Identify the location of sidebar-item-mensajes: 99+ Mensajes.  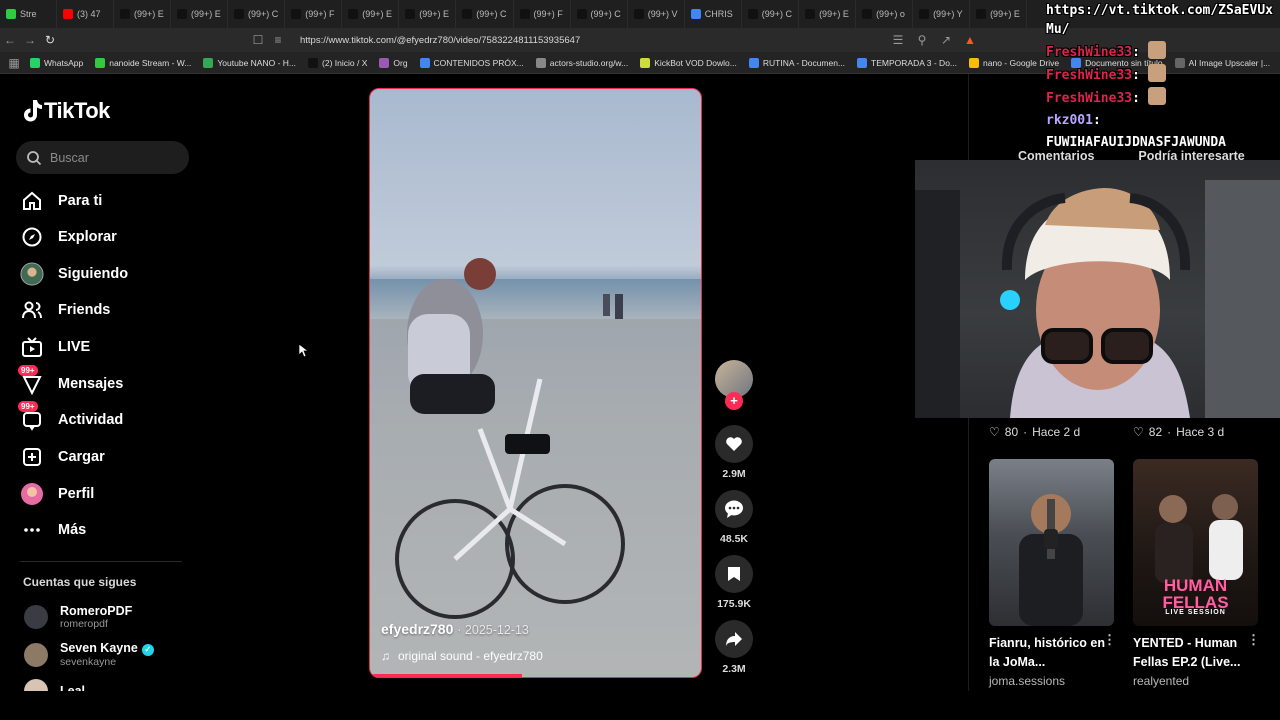
(71, 381).